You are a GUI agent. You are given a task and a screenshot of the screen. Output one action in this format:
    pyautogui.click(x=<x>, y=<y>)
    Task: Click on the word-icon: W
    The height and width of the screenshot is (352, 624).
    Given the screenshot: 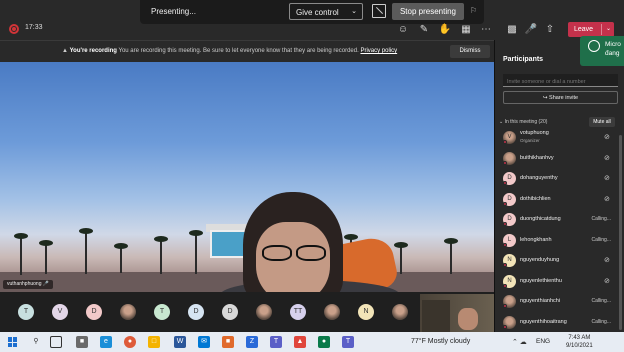 What is the action you would take?
    pyautogui.click(x=180, y=342)
    